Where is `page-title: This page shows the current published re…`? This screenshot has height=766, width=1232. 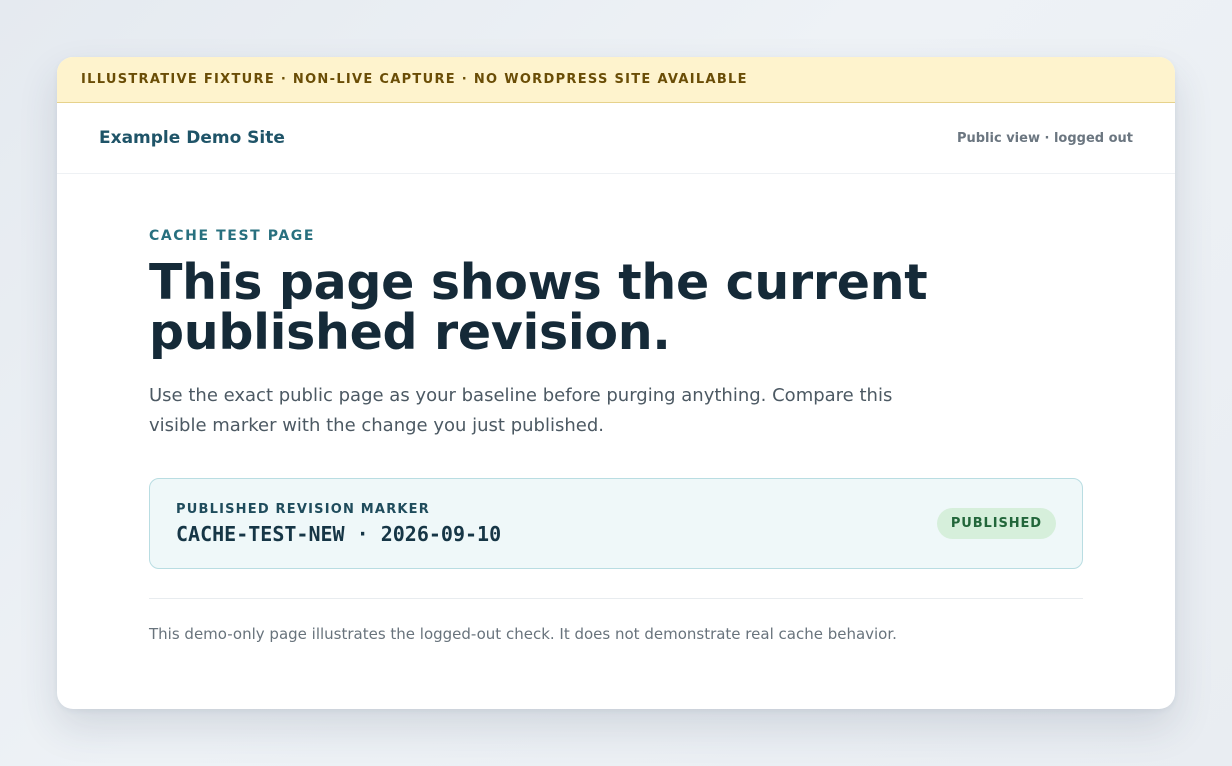
page-title: This page shows the current published re… is located at coordinates (538, 307).